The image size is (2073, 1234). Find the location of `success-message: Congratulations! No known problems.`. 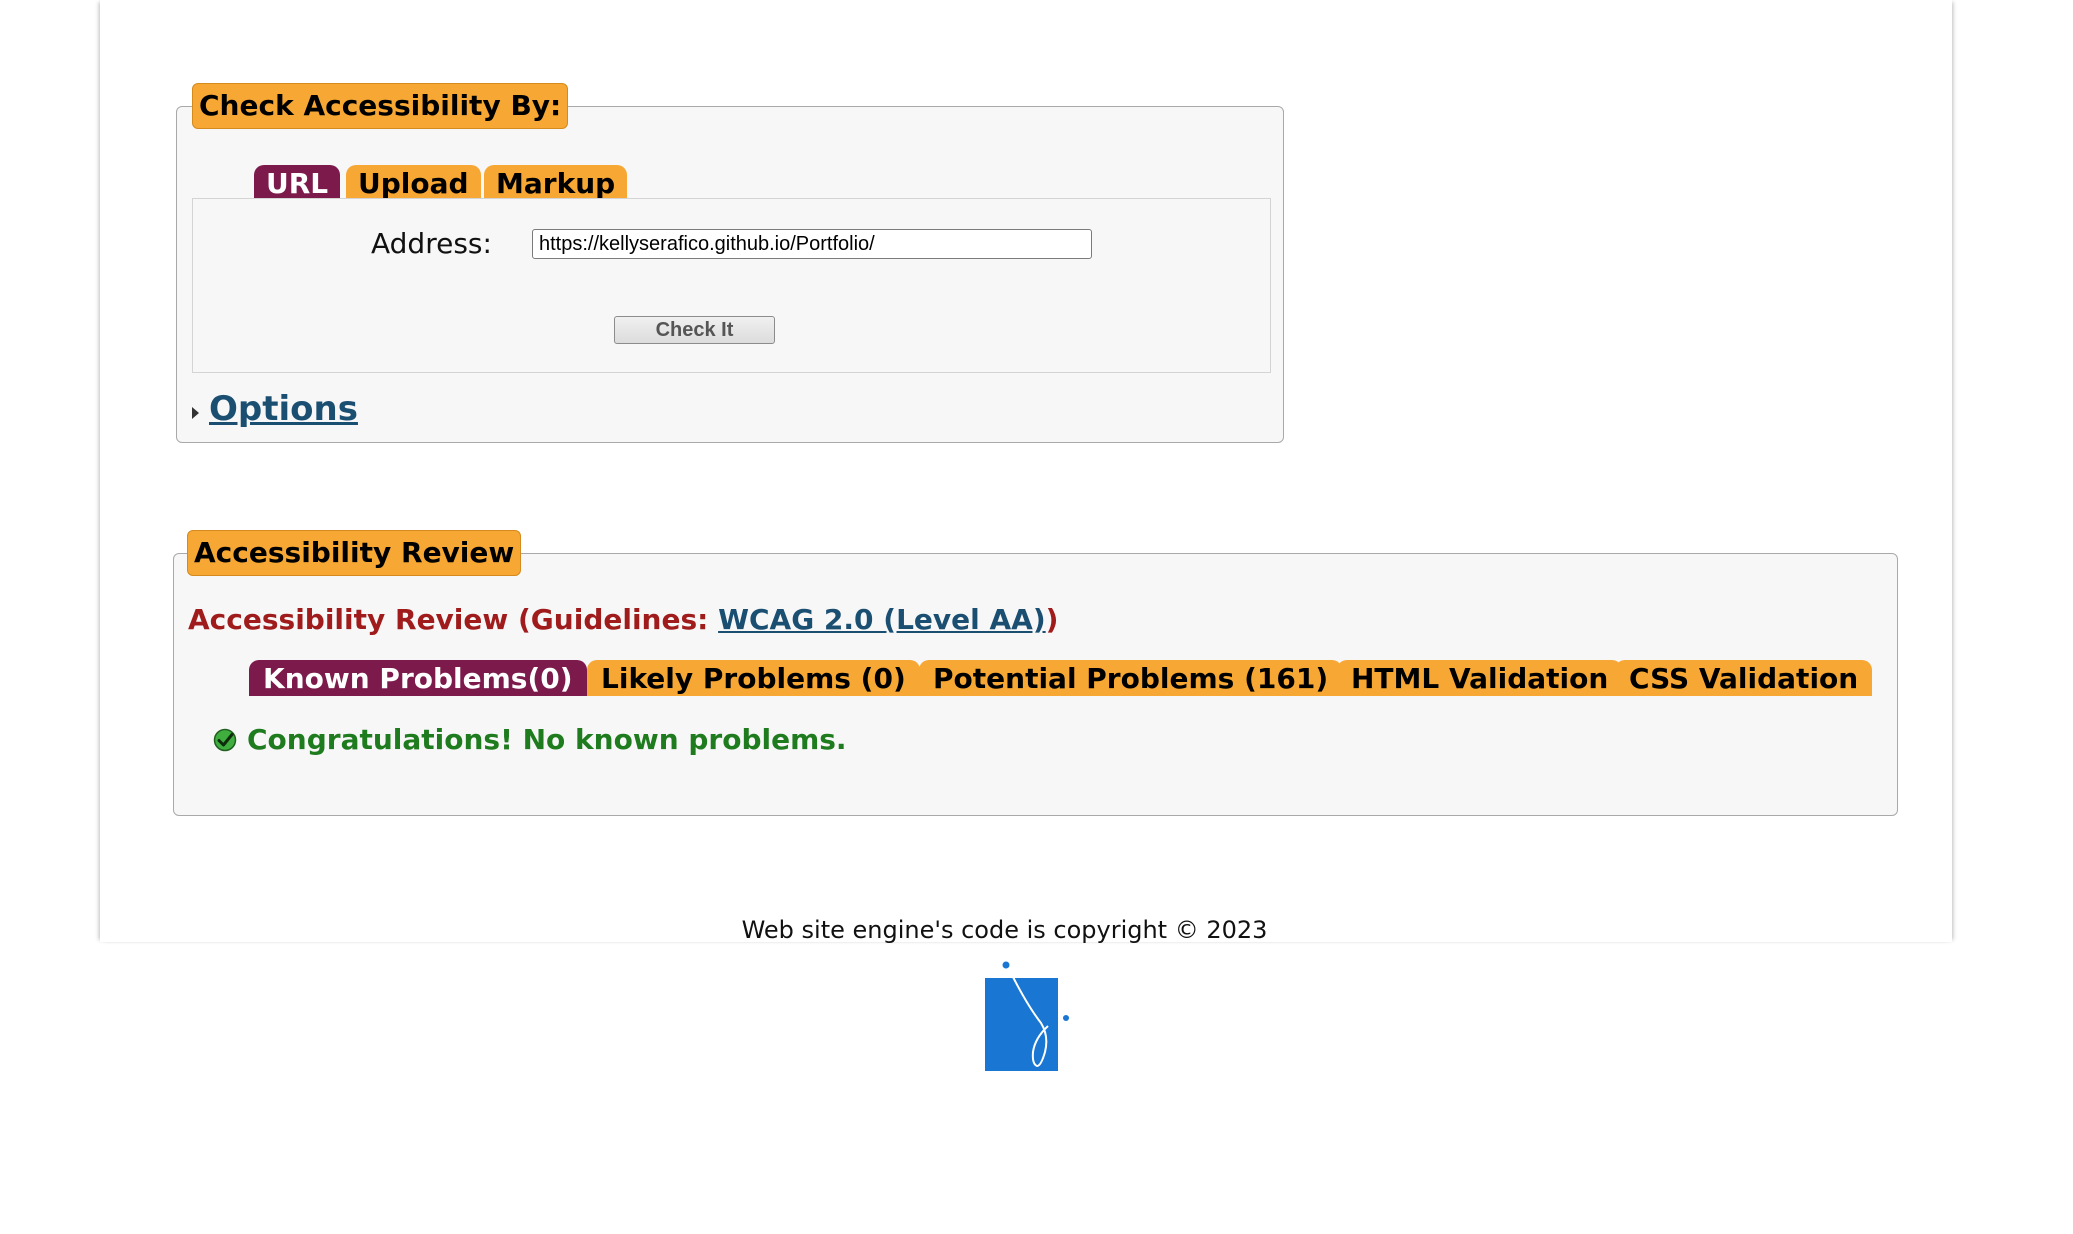

success-message: Congratulations! No known problems. is located at coordinates (547, 739).